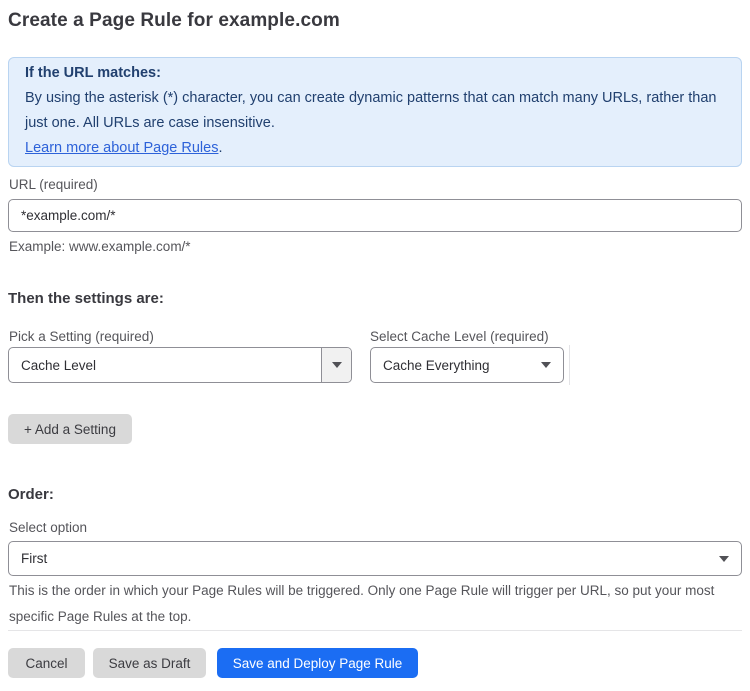 The height and width of the screenshot is (691, 750). I want to click on url-example-help: Example: www.example.com/*, so click(100, 246).